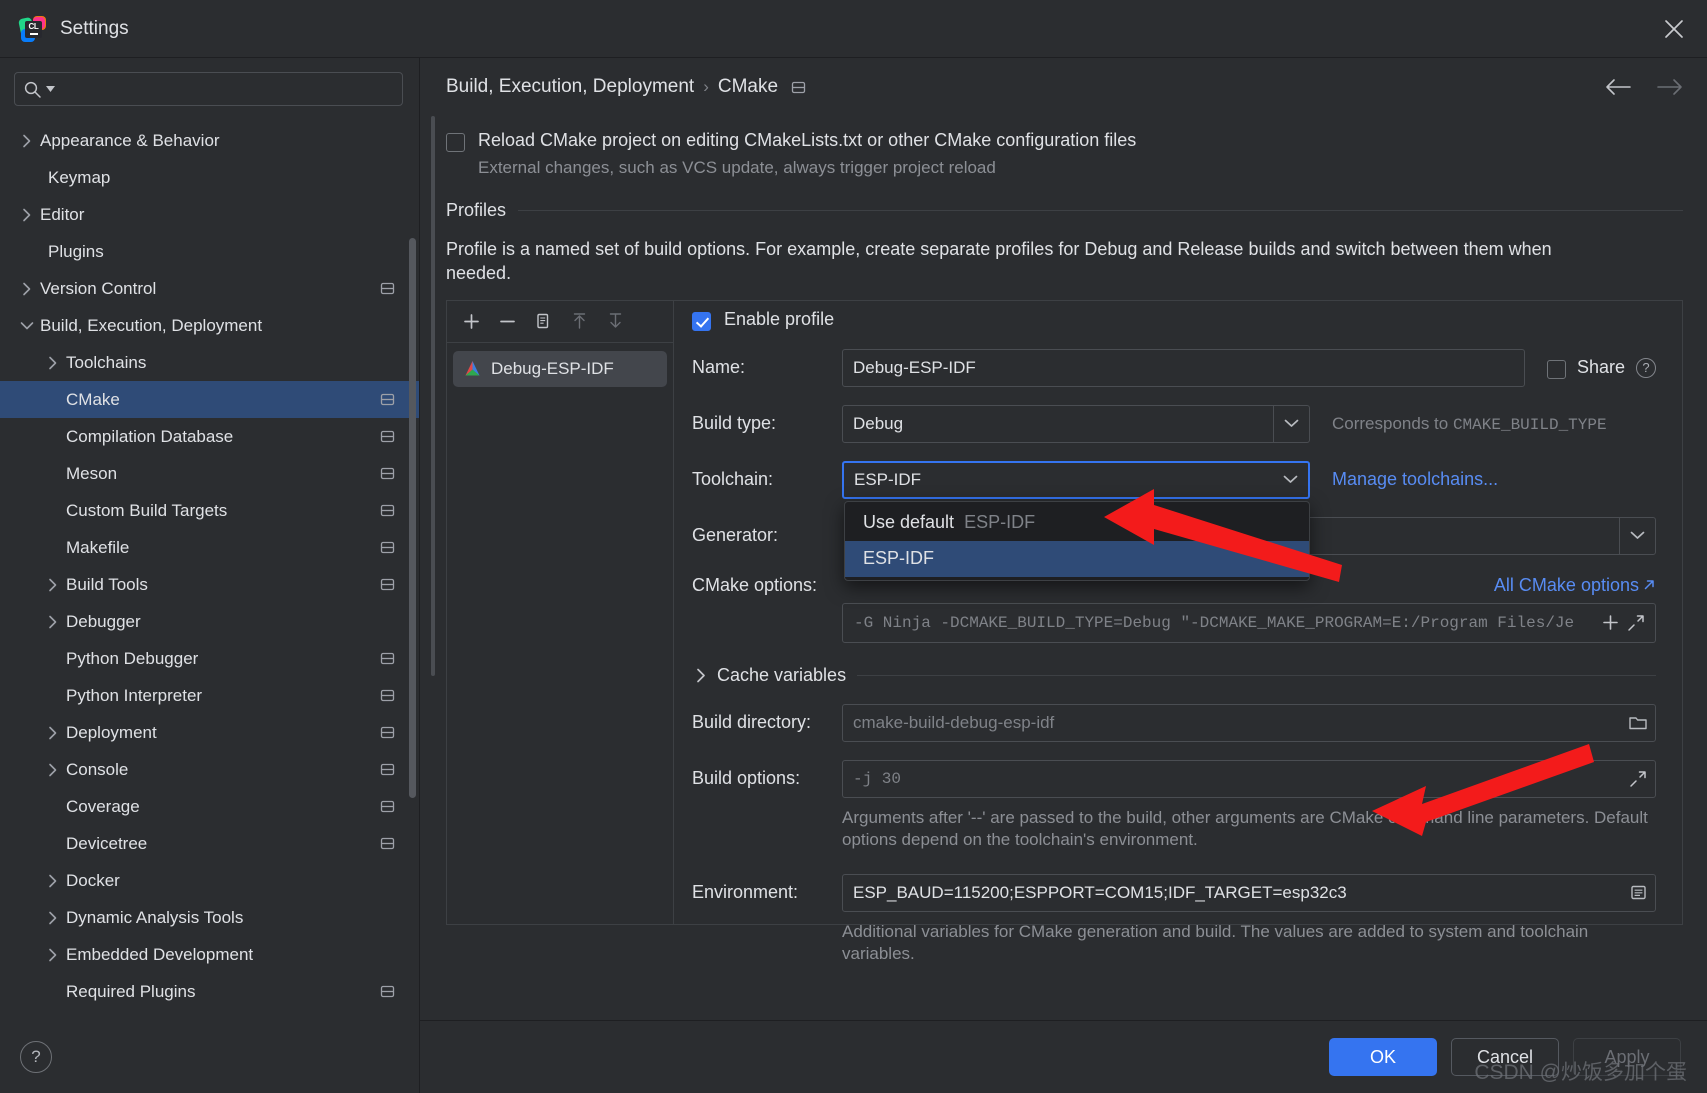  What do you see at coordinates (209, 843) in the screenshot?
I see `sidebar-item-devicetree: Devicetree` at bounding box center [209, 843].